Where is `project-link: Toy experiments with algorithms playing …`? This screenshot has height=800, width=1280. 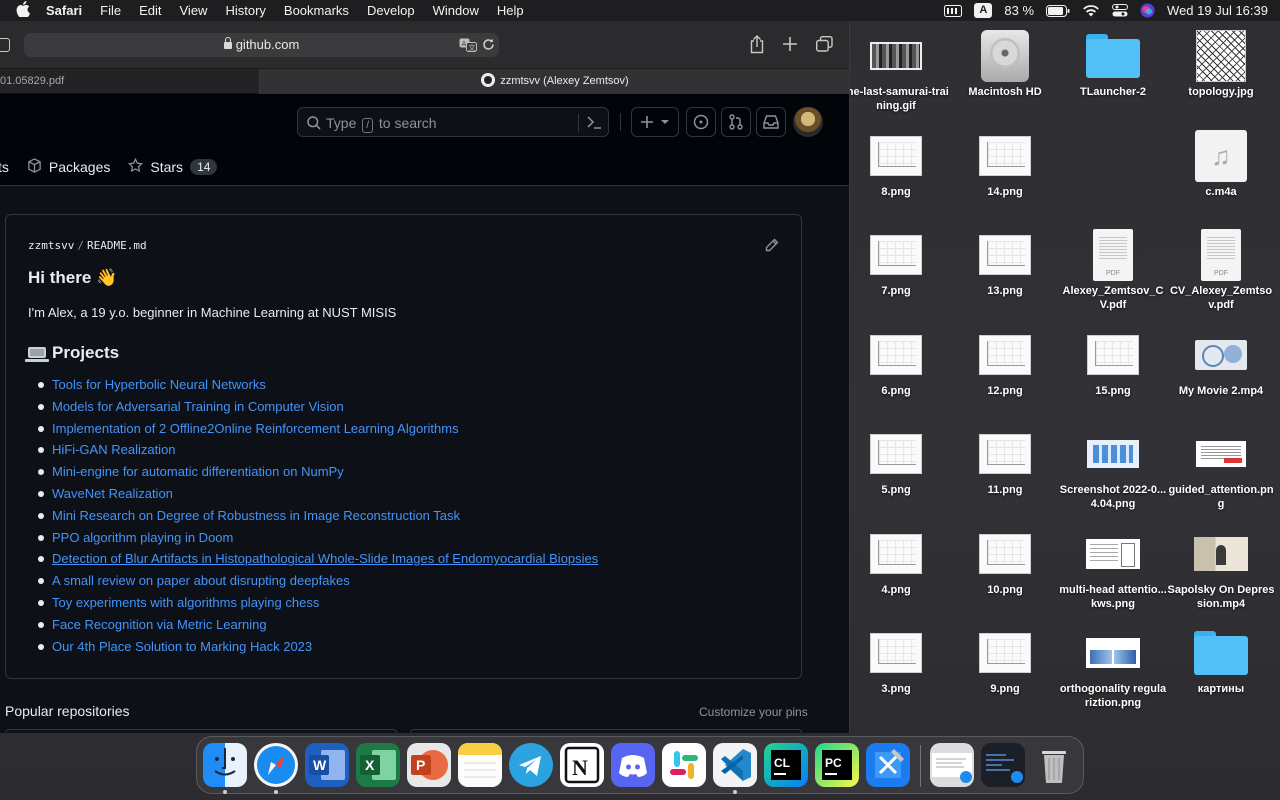 project-link: Toy experiments with algorithms playing … is located at coordinates (313, 603).